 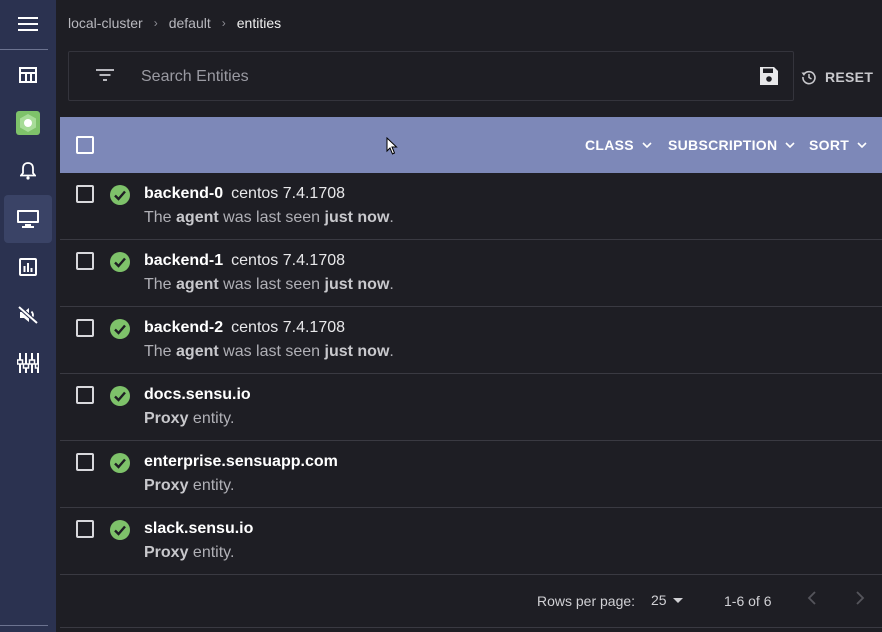 I want to click on entity-title: backend-2 centos 7.4.1708, so click(x=244, y=328).